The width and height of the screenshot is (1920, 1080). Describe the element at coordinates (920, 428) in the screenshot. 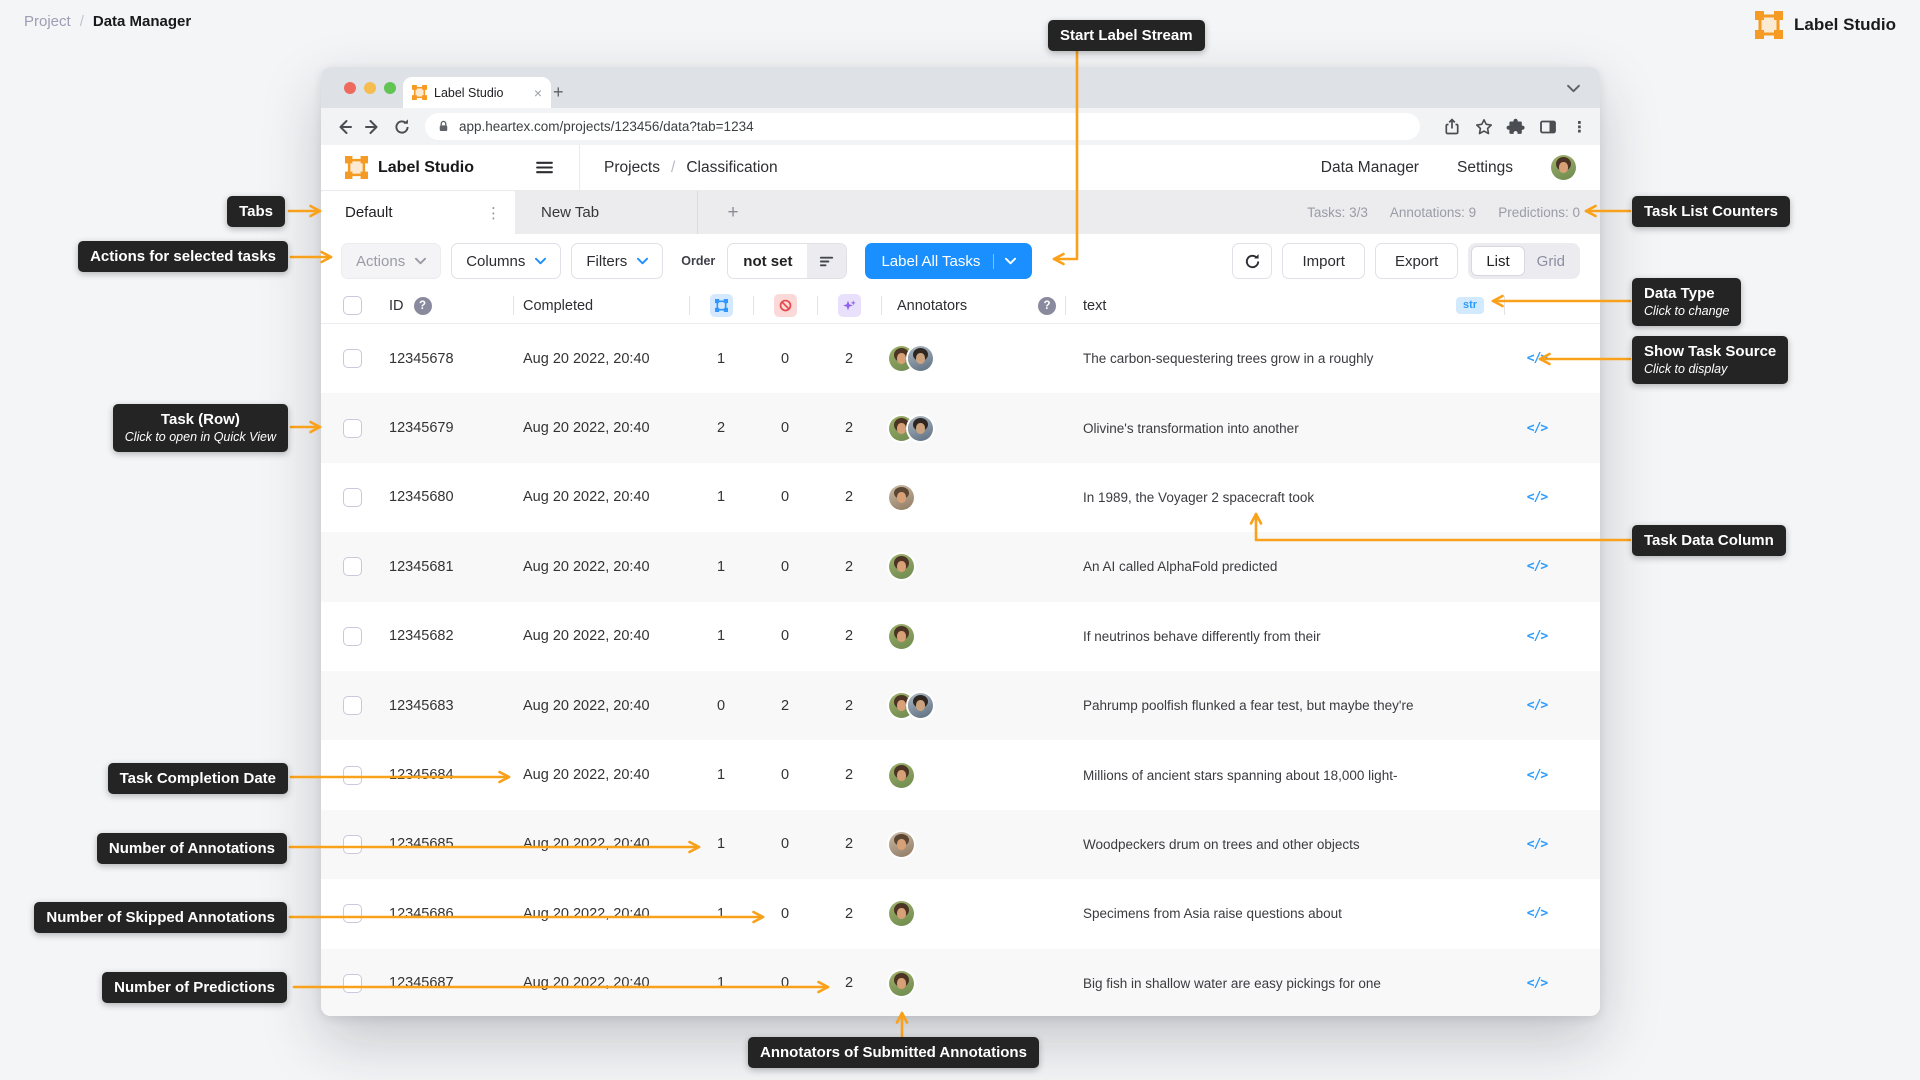

I see `annotator-avatar` at that location.